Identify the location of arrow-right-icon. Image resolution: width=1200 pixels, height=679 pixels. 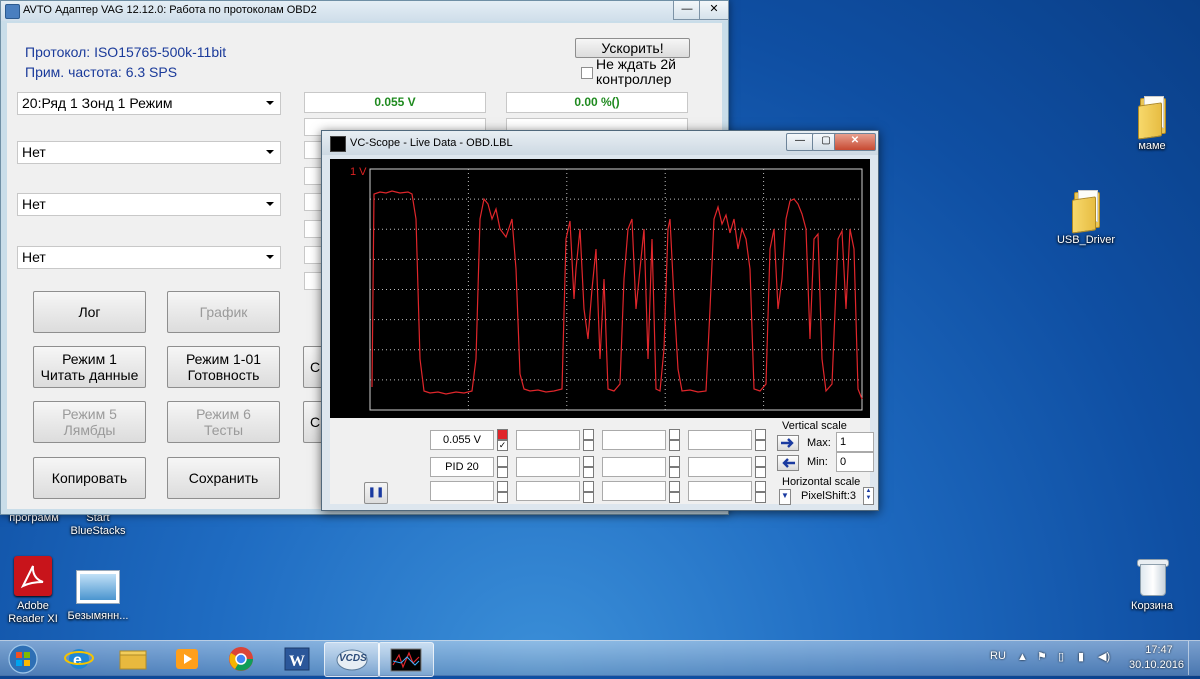
(787, 443).